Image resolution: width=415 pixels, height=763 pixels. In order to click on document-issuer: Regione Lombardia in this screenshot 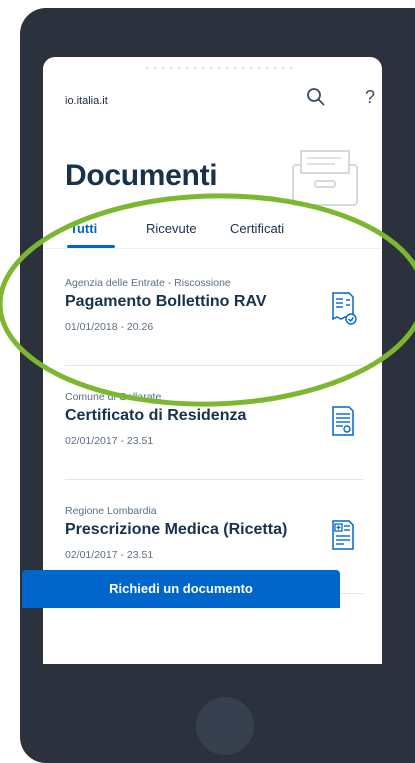, I will do `click(111, 511)`.